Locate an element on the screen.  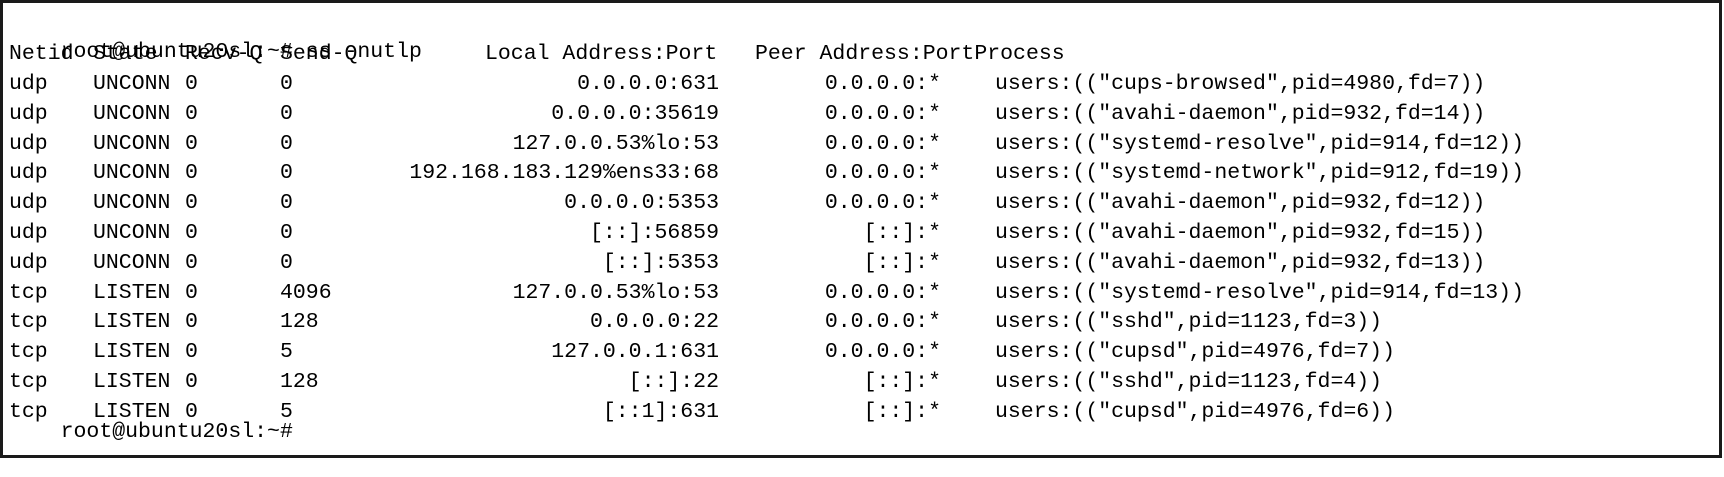
cell-local-address: 127.0.0.1:631 is located at coordinates (635, 352).